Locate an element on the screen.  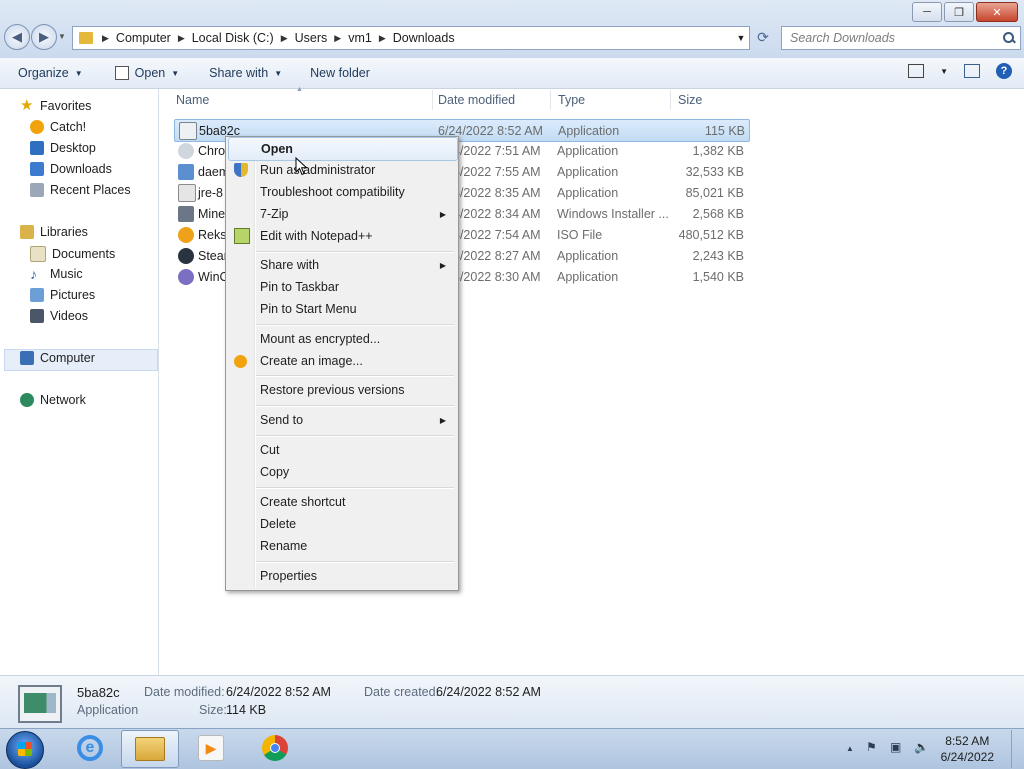
menu-item-create-shortcut: Create shortcut is located at coordinates (342, 502).